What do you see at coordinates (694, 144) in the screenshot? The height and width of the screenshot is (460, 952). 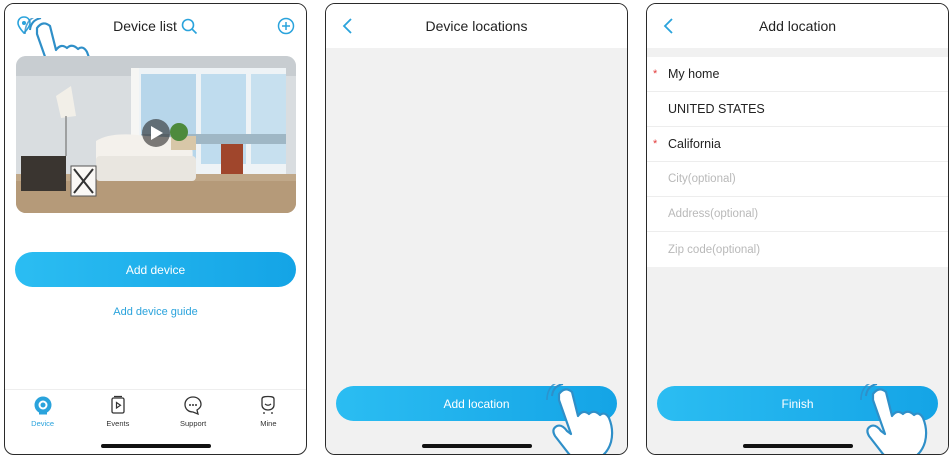 I see `field-value: California` at bounding box center [694, 144].